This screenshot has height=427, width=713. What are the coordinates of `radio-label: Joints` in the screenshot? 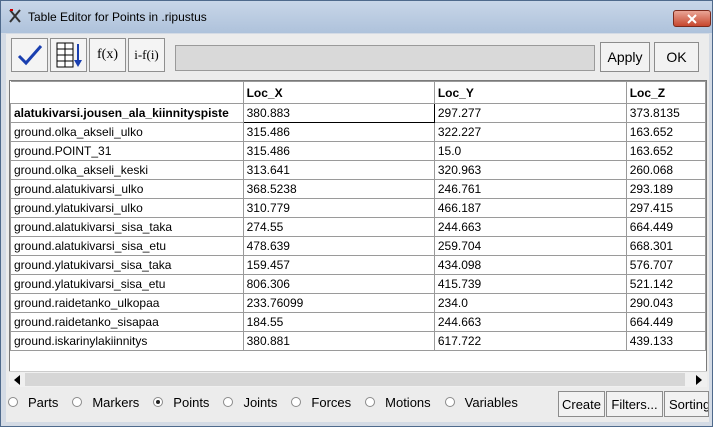 It's located at (260, 402).